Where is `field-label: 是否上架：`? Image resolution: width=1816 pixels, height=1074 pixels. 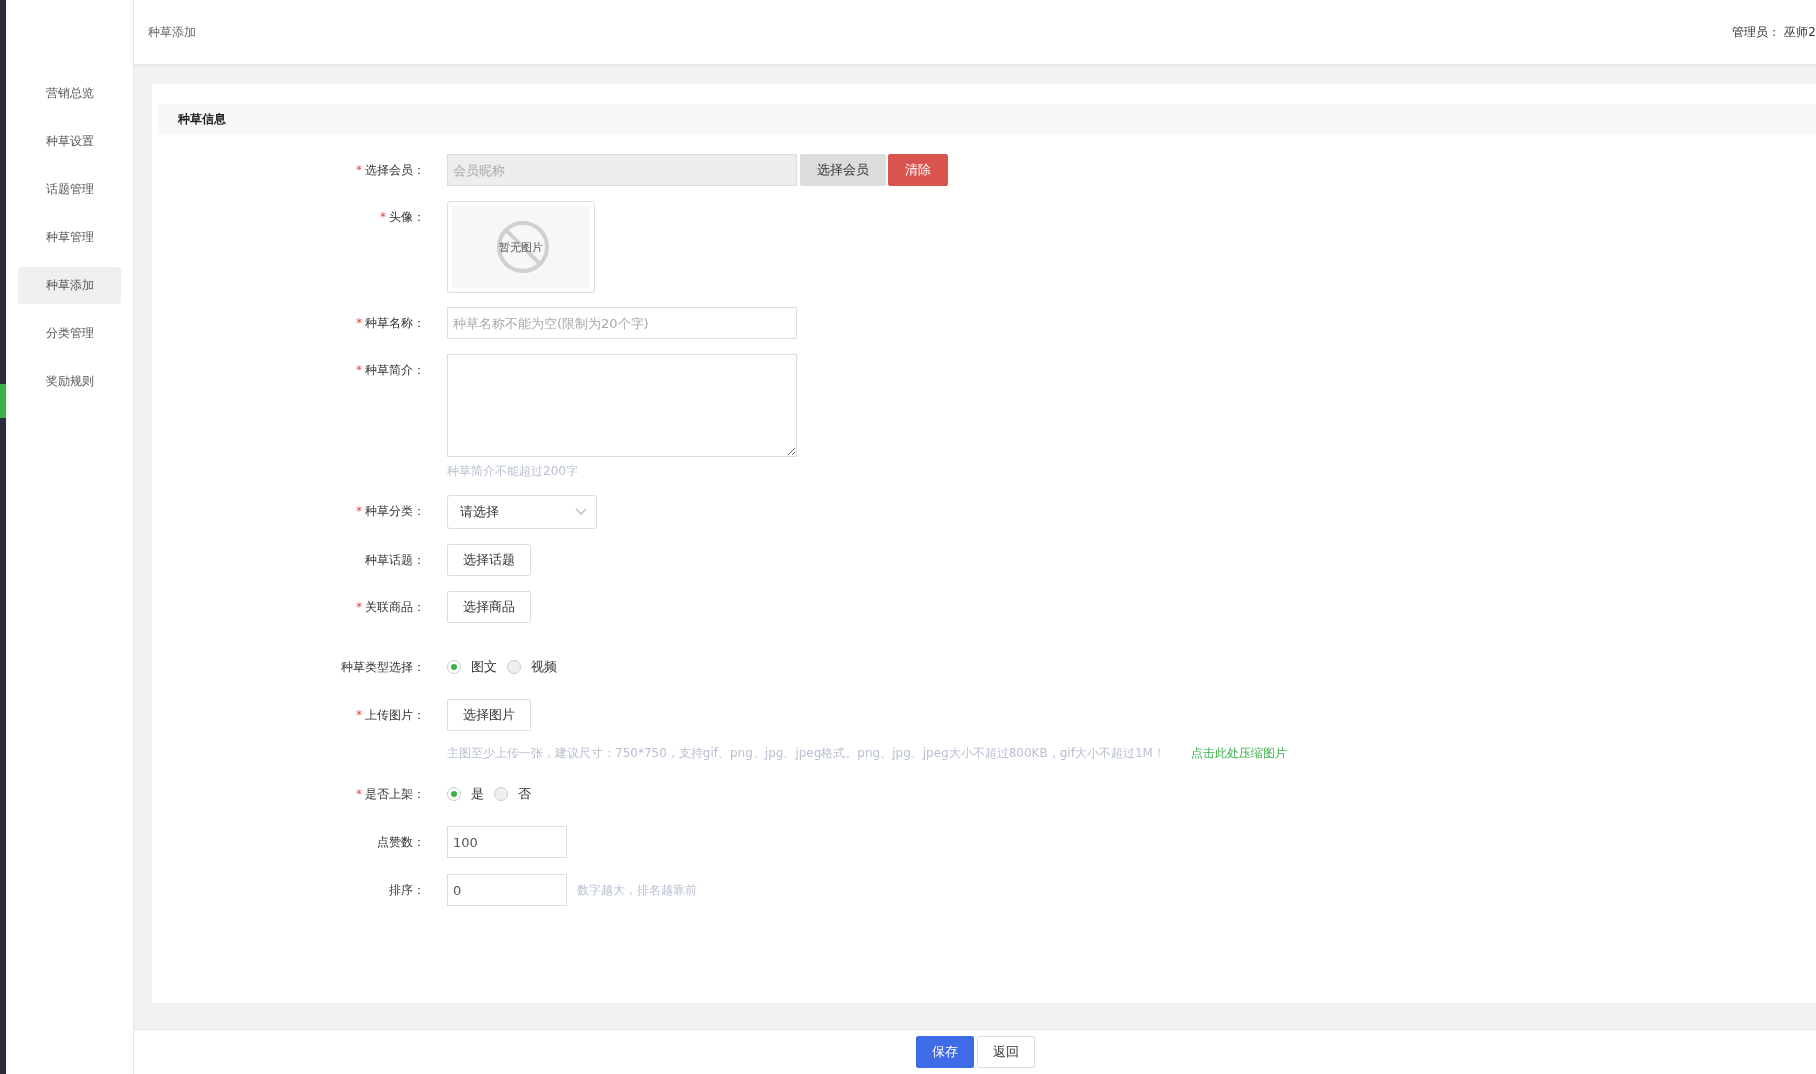
field-label: 是否上架： is located at coordinates (395, 794).